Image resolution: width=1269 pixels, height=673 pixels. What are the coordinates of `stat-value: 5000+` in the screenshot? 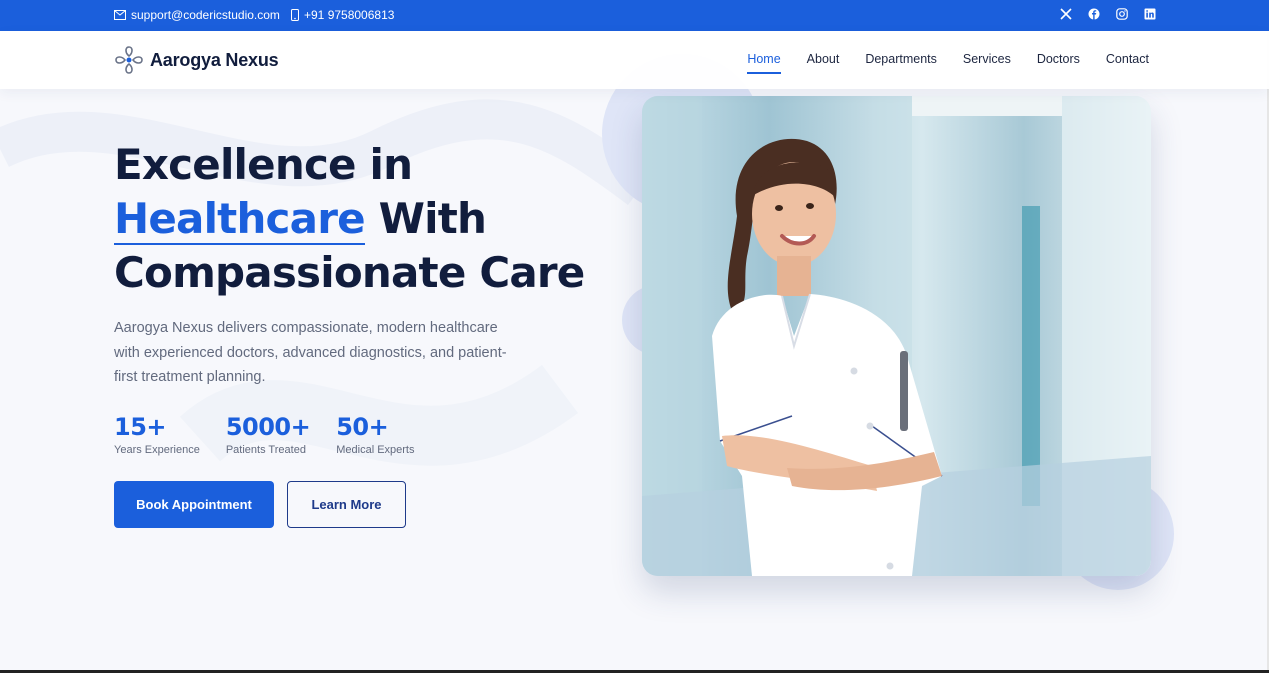 It's located at (268, 427).